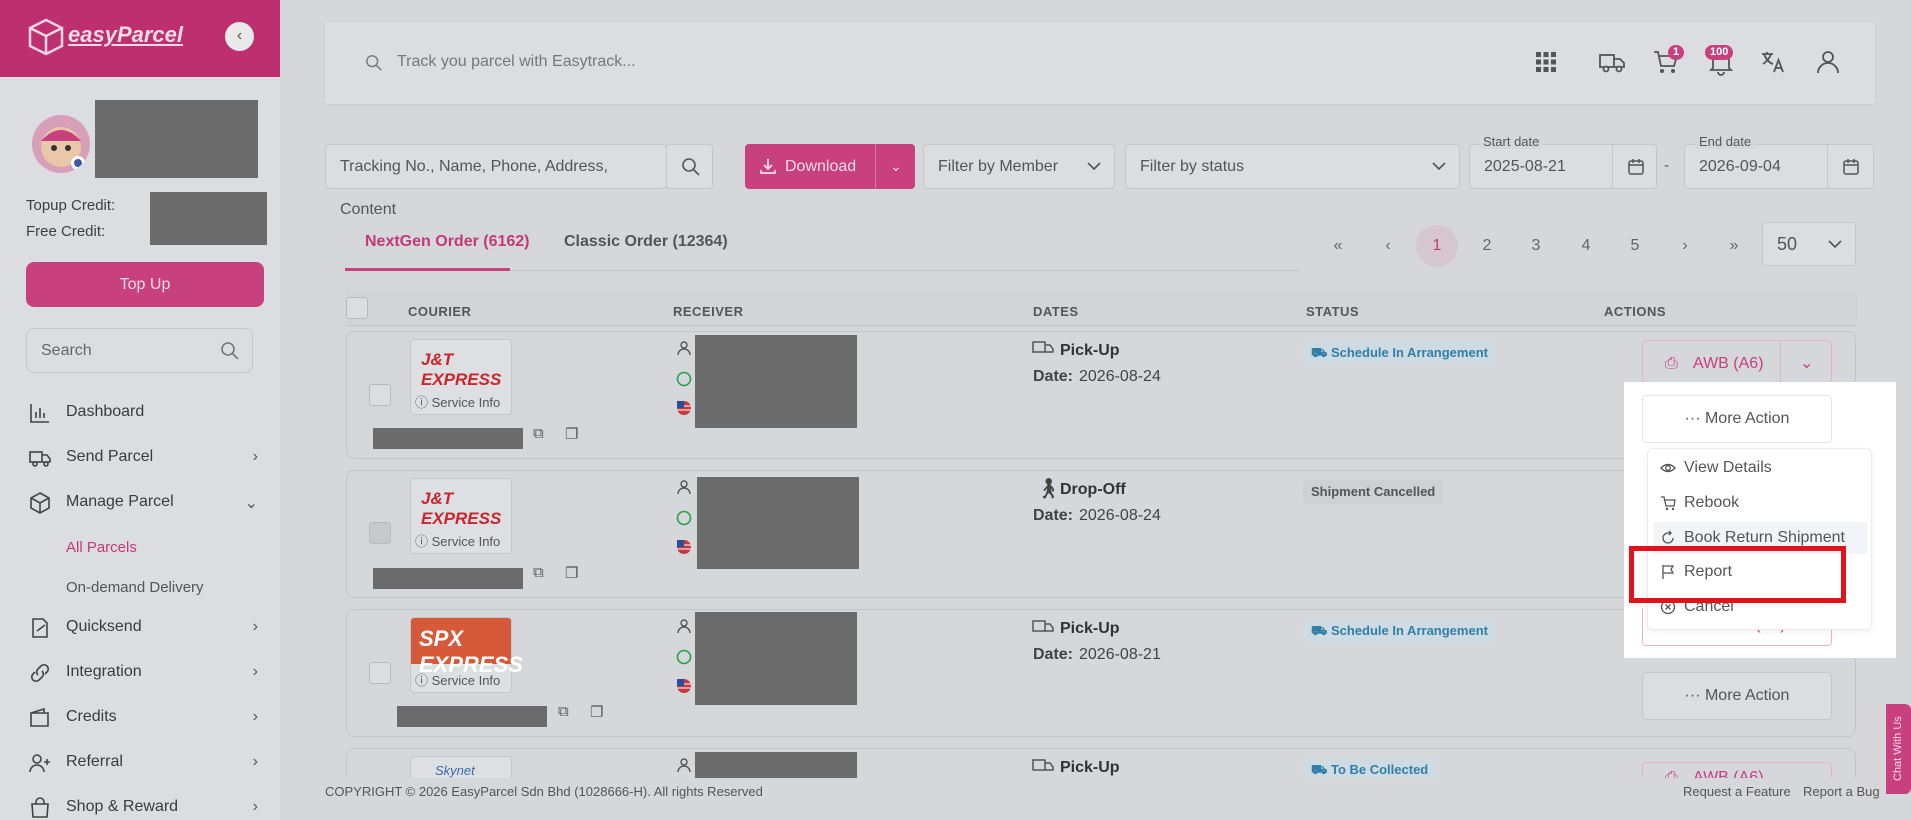 The height and width of the screenshot is (820, 1911). Describe the element at coordinates (143, 674) in the screenshot. I see `sidebar-item-integration: Integration ›` at that location.